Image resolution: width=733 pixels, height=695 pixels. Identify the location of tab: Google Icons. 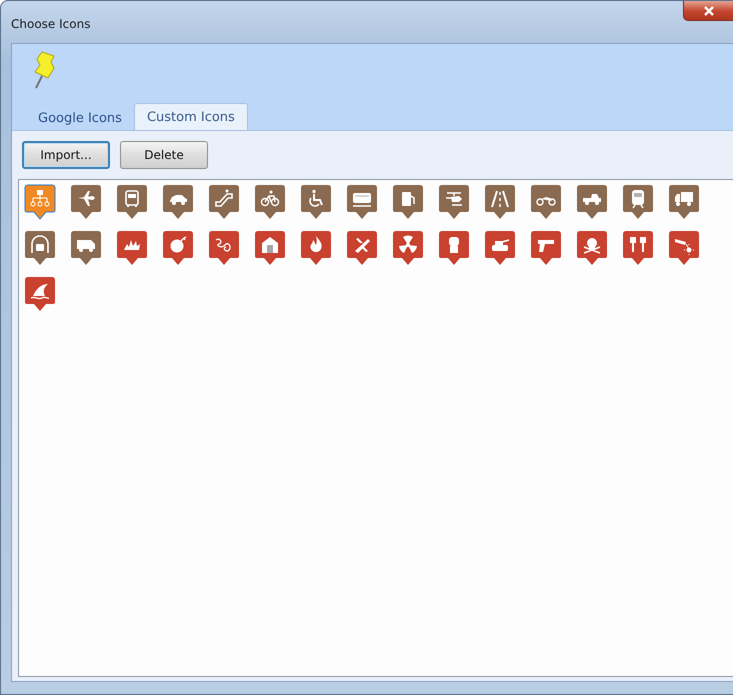
(79, 118).